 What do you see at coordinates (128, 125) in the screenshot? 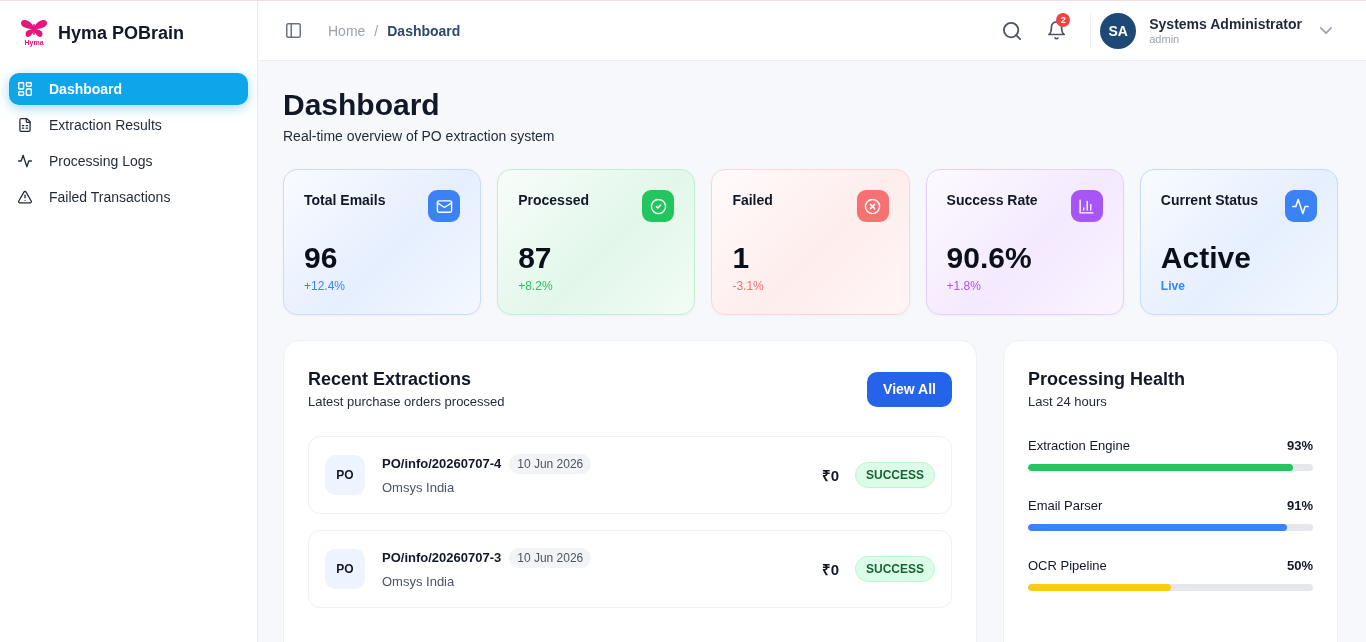
I see `sidebar-item: Extraction Results` at bounding box center [128, 125].